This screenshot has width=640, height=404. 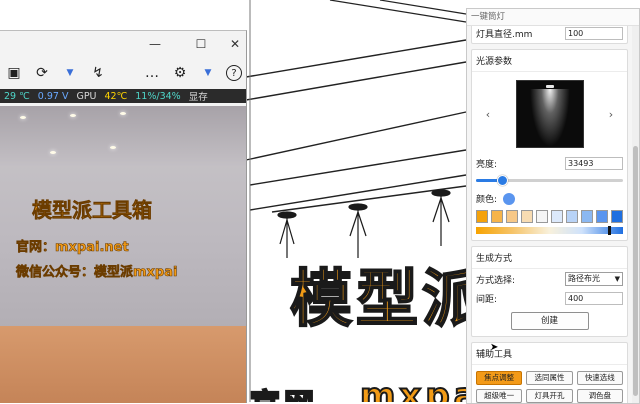 What do you see at coordinates (496, 280) in the screenshot?
I see `method-label: 方式选择:` at bounding box center [496, 280].